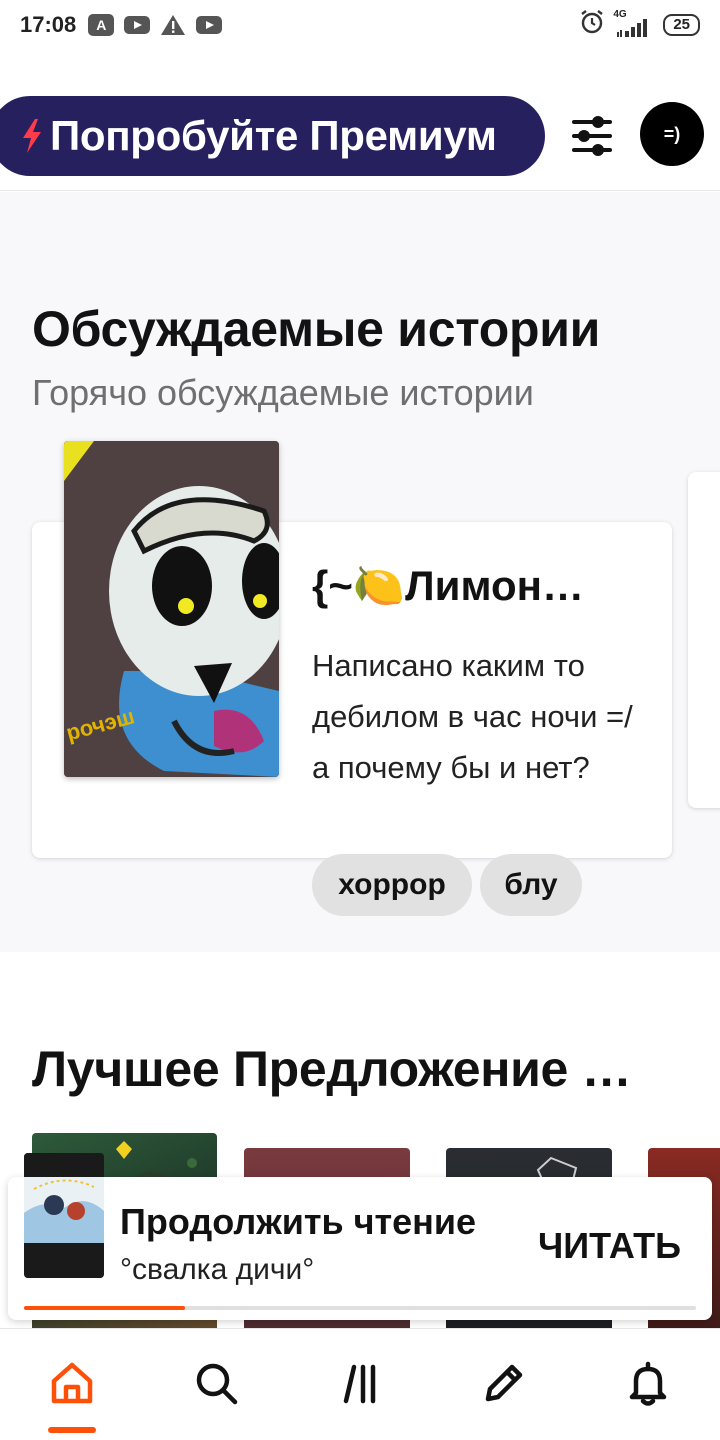 This screenshot has width=720, height=1440. I want to click on bottom-navigation, so click(360, 1384).